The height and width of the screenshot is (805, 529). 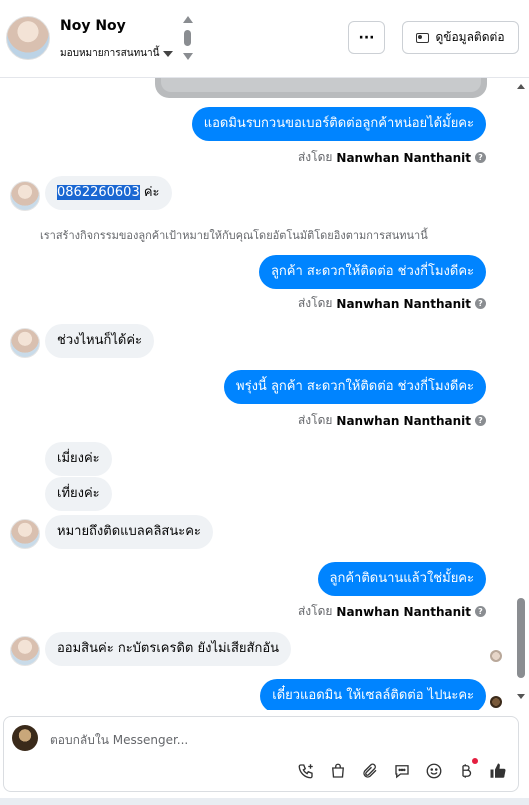 I want to click on scrollbar-thumb, so click(x=521, y=638).